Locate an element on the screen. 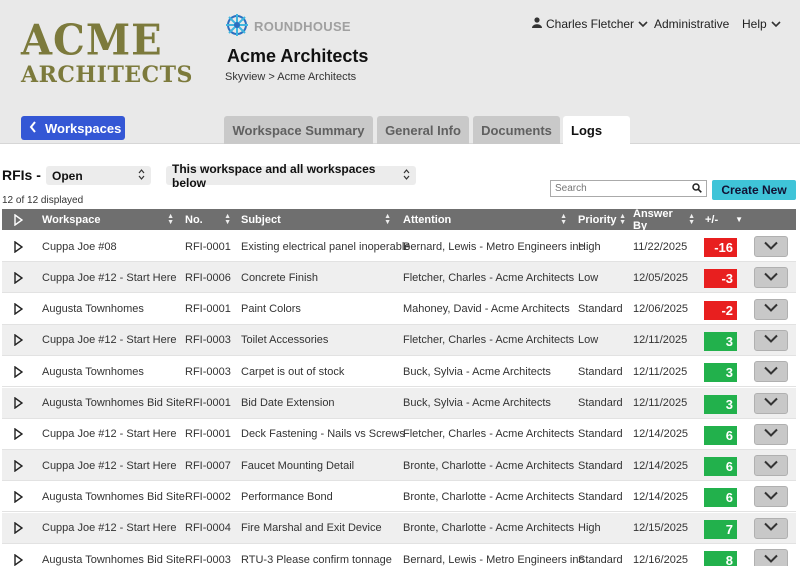 The width and height of the screenshot is (800, 566). cell-subject: Carpet is out of stock is located at coordinates (293, 371).